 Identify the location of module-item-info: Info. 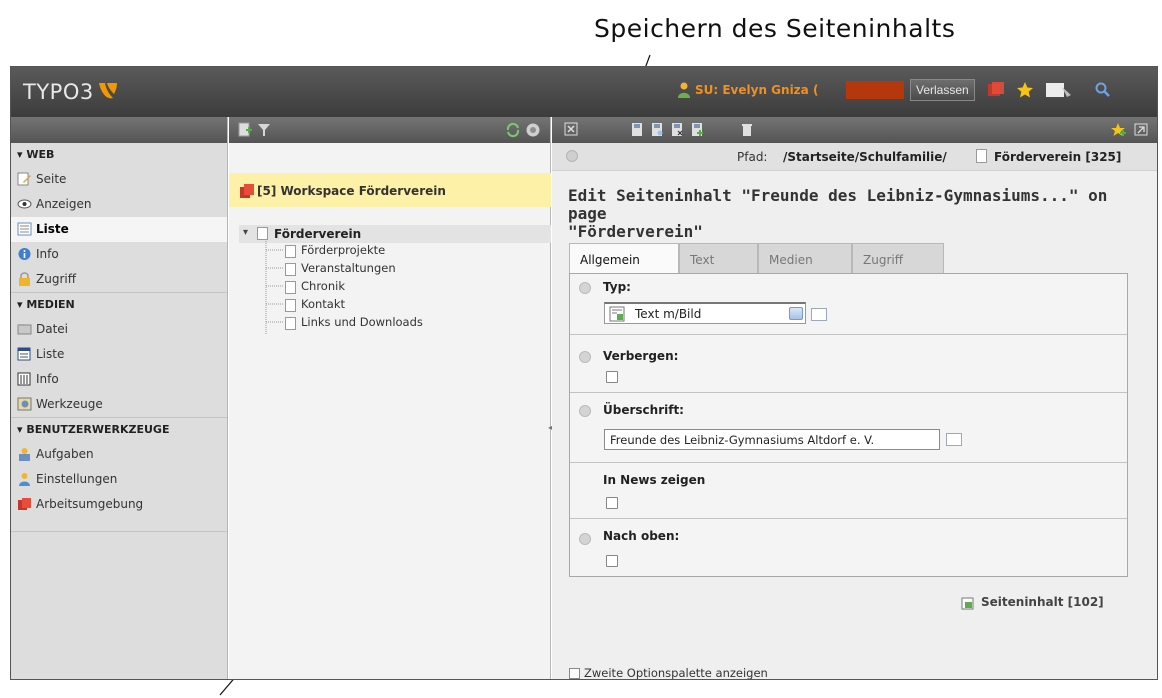
(119, 254).